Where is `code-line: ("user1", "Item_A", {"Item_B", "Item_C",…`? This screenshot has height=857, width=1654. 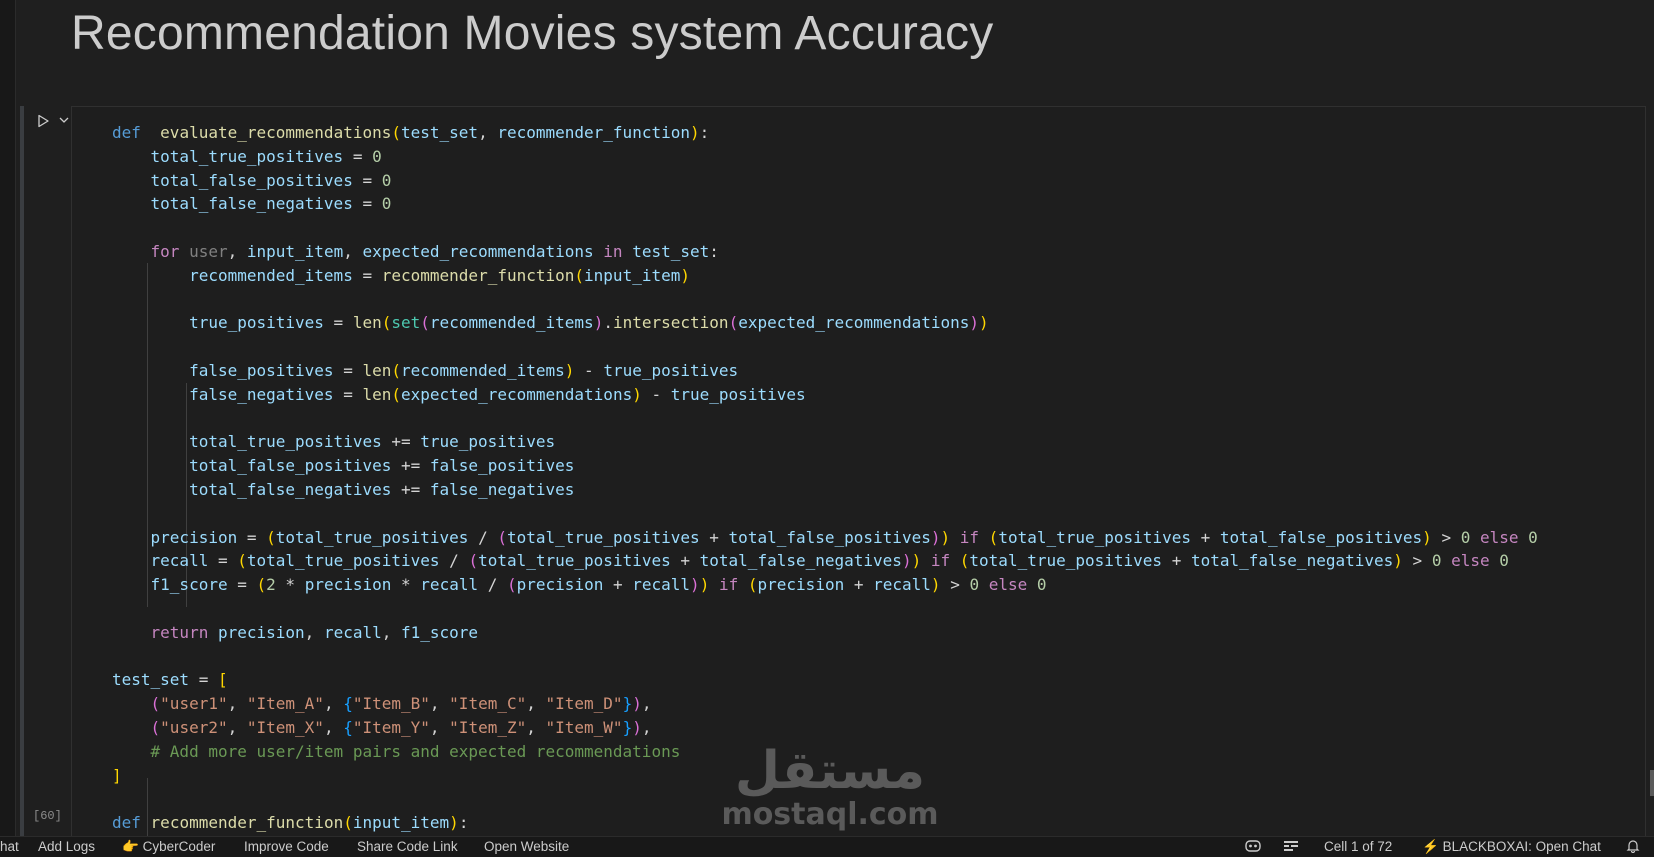 code-line: ("user1", "Item_A", {"Item_B", "Item_C",… is located at coordinates (825, 704).